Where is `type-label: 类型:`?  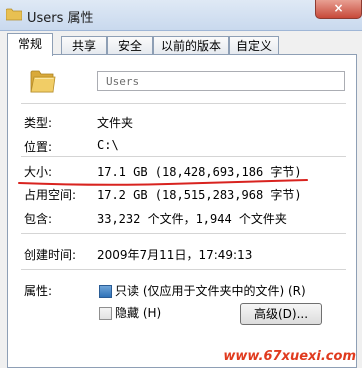 type-label: 类型: is located at coordinates (38, 123).